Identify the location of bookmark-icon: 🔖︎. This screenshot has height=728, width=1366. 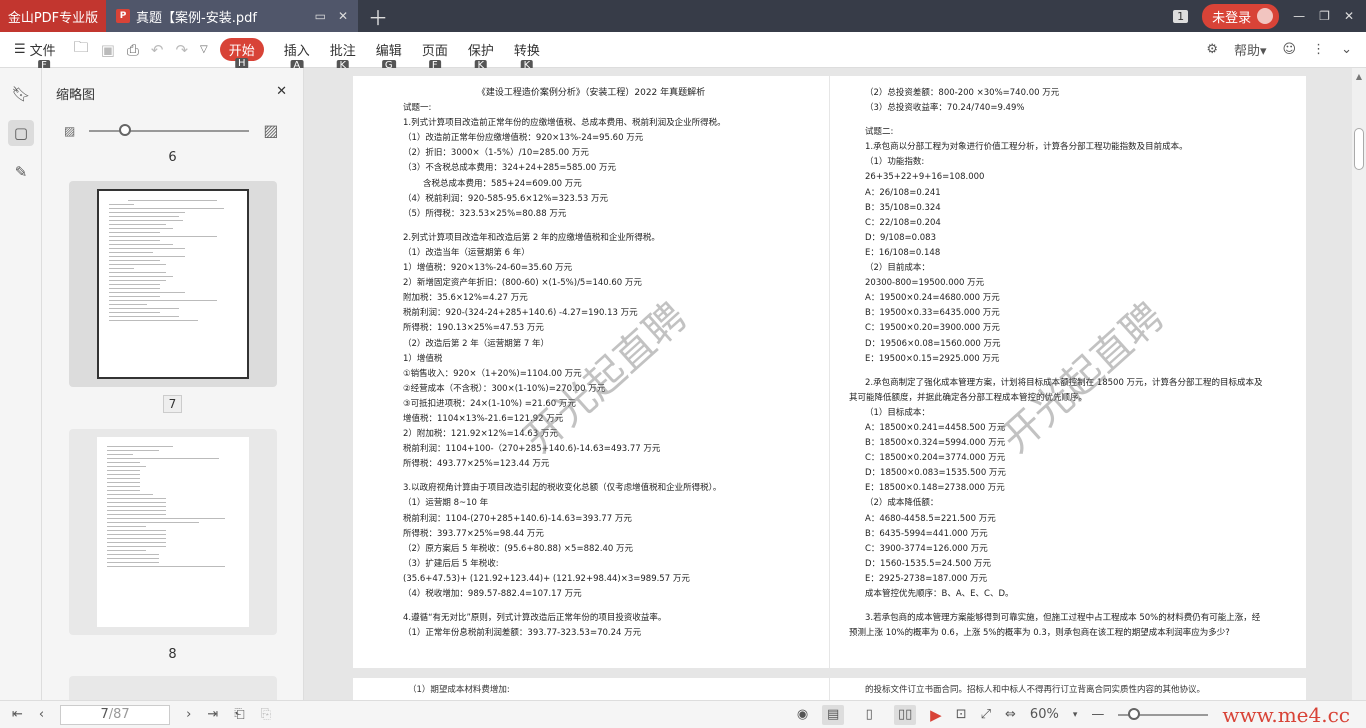
(21, 94).